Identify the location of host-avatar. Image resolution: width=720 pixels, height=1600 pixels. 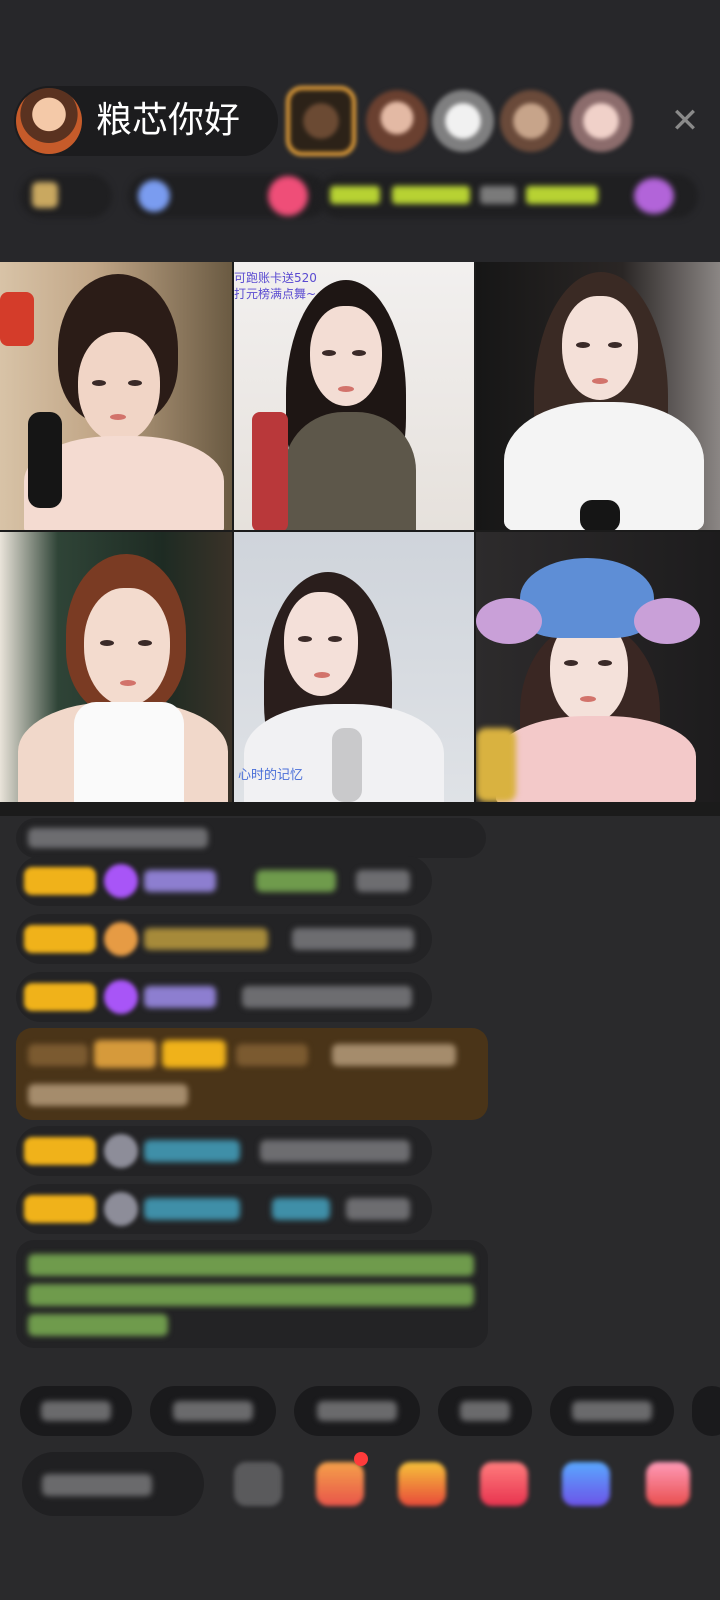
(49, 121).